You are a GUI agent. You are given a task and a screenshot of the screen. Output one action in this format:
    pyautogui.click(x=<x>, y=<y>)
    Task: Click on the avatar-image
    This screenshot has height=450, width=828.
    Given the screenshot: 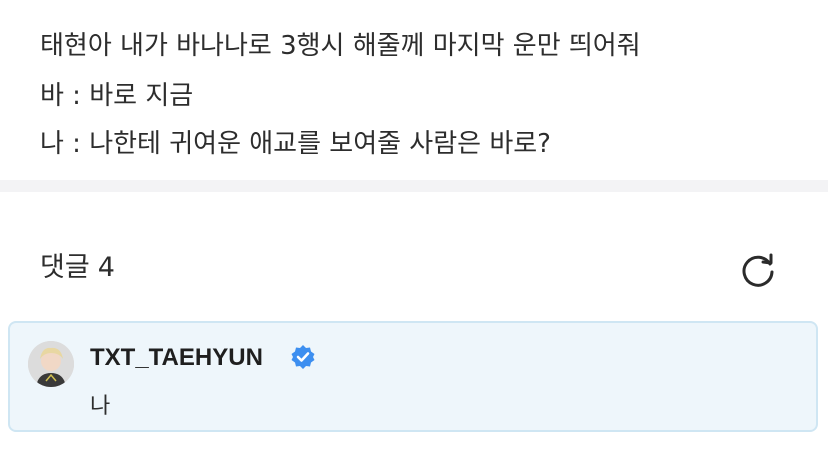 What is the action you would take?
    pyautogui.click(x=51, y=364)
    